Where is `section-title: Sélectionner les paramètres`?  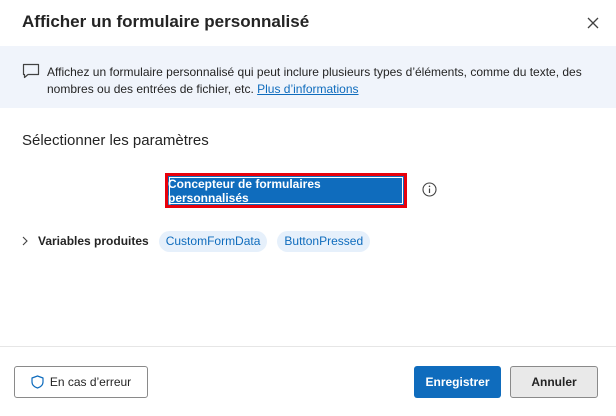 section-title: Sélectionner les paramètres is located at coordinates (115, 140).